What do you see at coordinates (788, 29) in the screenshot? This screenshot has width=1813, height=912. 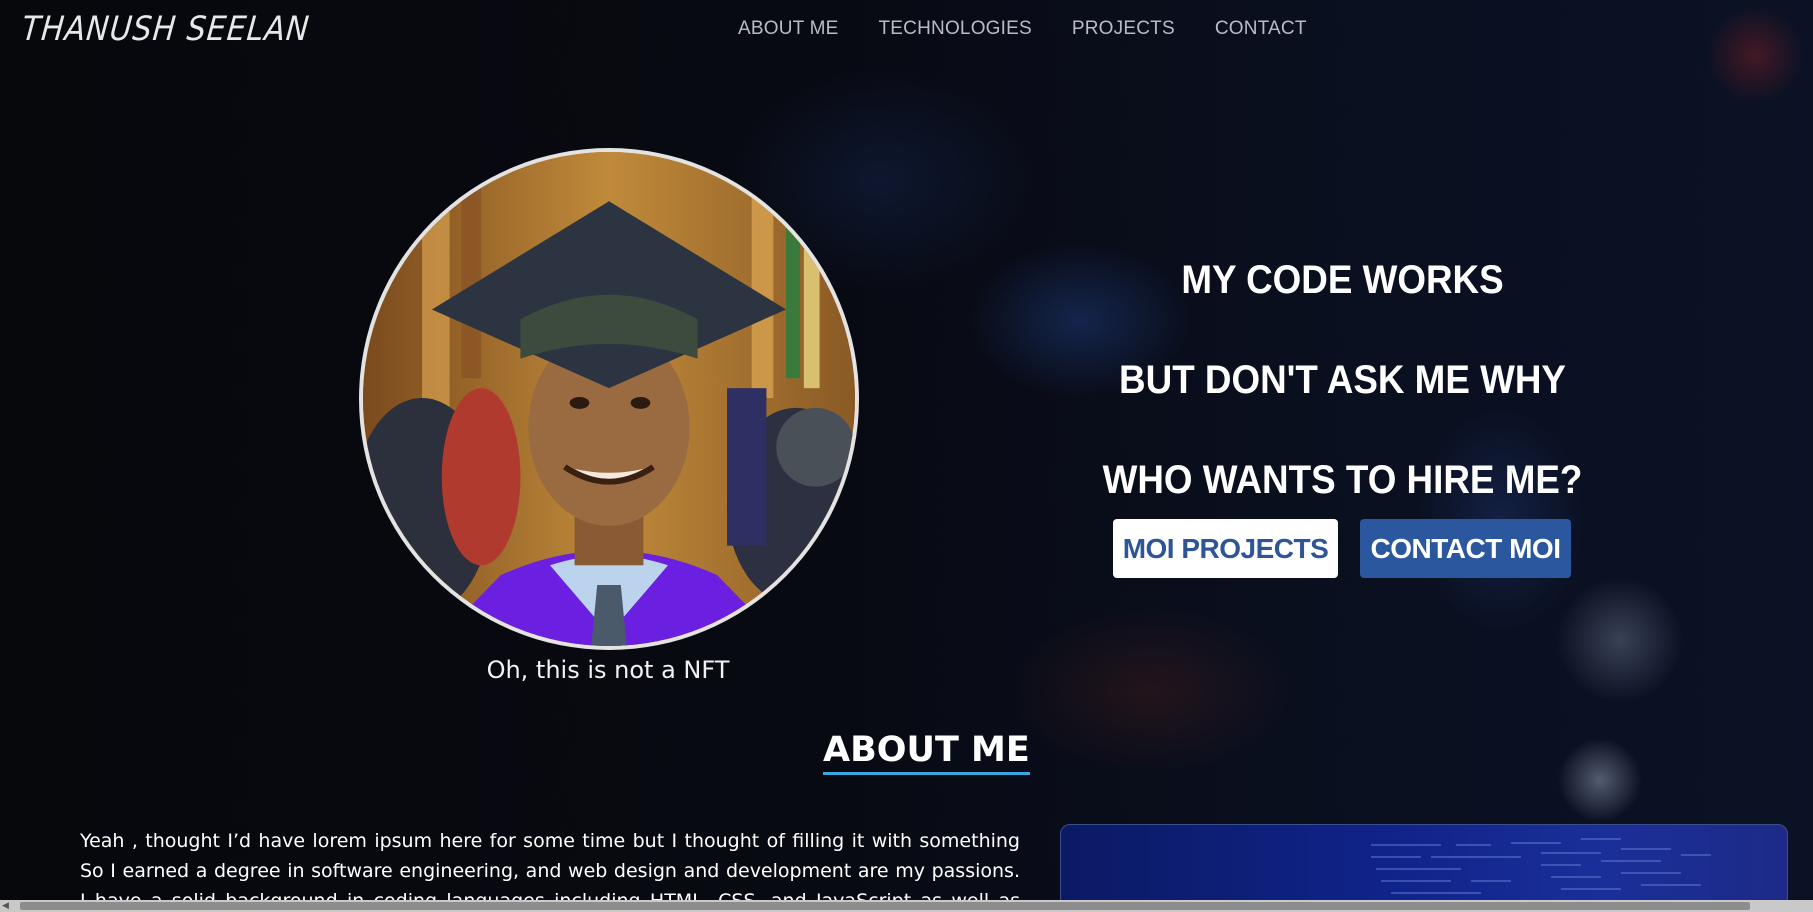 I see `nav-about-me: ABOUT ME` at bounding box center [788, 29].